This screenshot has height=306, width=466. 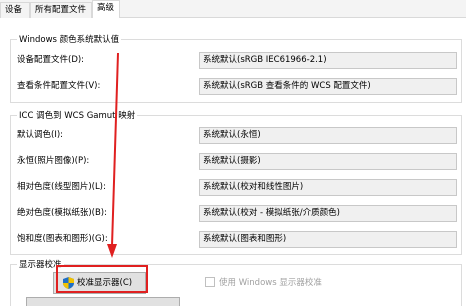 What do you see at coordinates (113, 155) in the screenshot?
I see `red-arrow` at bounding box center [113, 155].